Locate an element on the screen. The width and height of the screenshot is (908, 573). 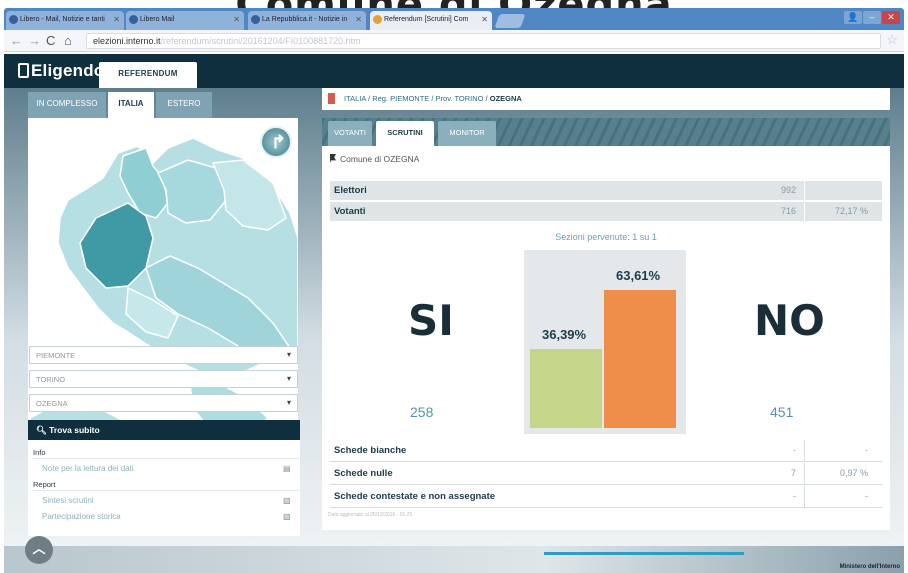
schede-contestate-row: Schede contestate e non assegnate - - is located at coordinates (606, 497).